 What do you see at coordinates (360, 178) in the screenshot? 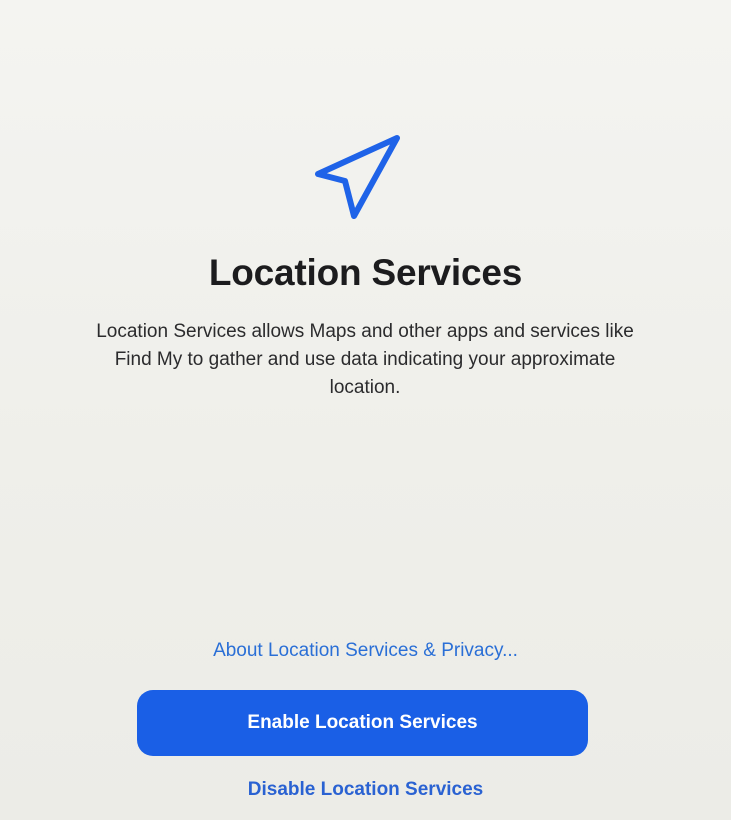
I see `location-arrow-icon` at bounding box center [360, 178].